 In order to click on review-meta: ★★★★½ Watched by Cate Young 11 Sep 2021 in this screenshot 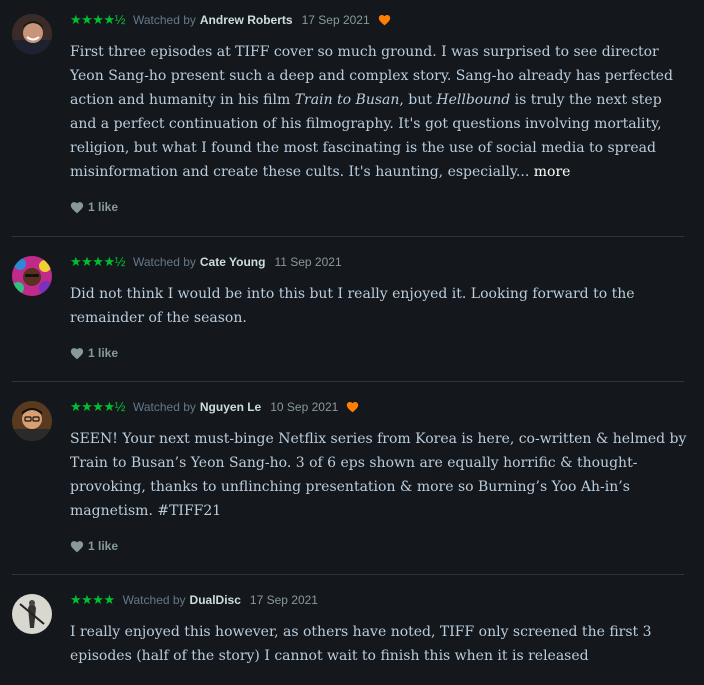, I will do `click(206, 262)`.